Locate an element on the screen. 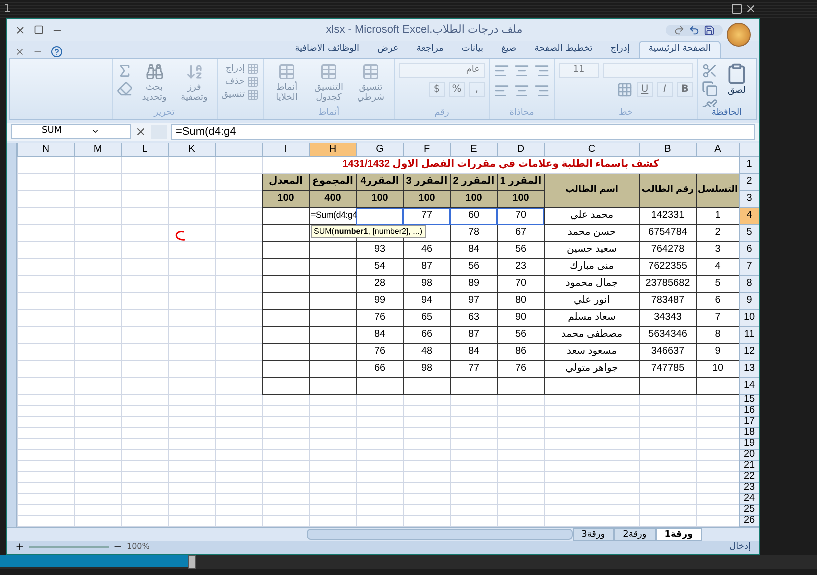  undo-icon is located at coordinates (694, 30).